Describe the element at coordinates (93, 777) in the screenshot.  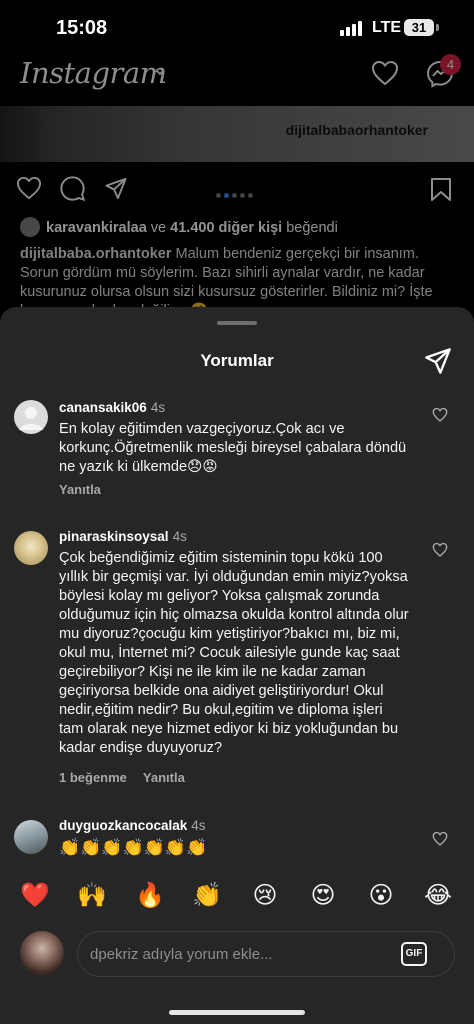
I see `comment-likes-count: 1 beğenme` at that location.